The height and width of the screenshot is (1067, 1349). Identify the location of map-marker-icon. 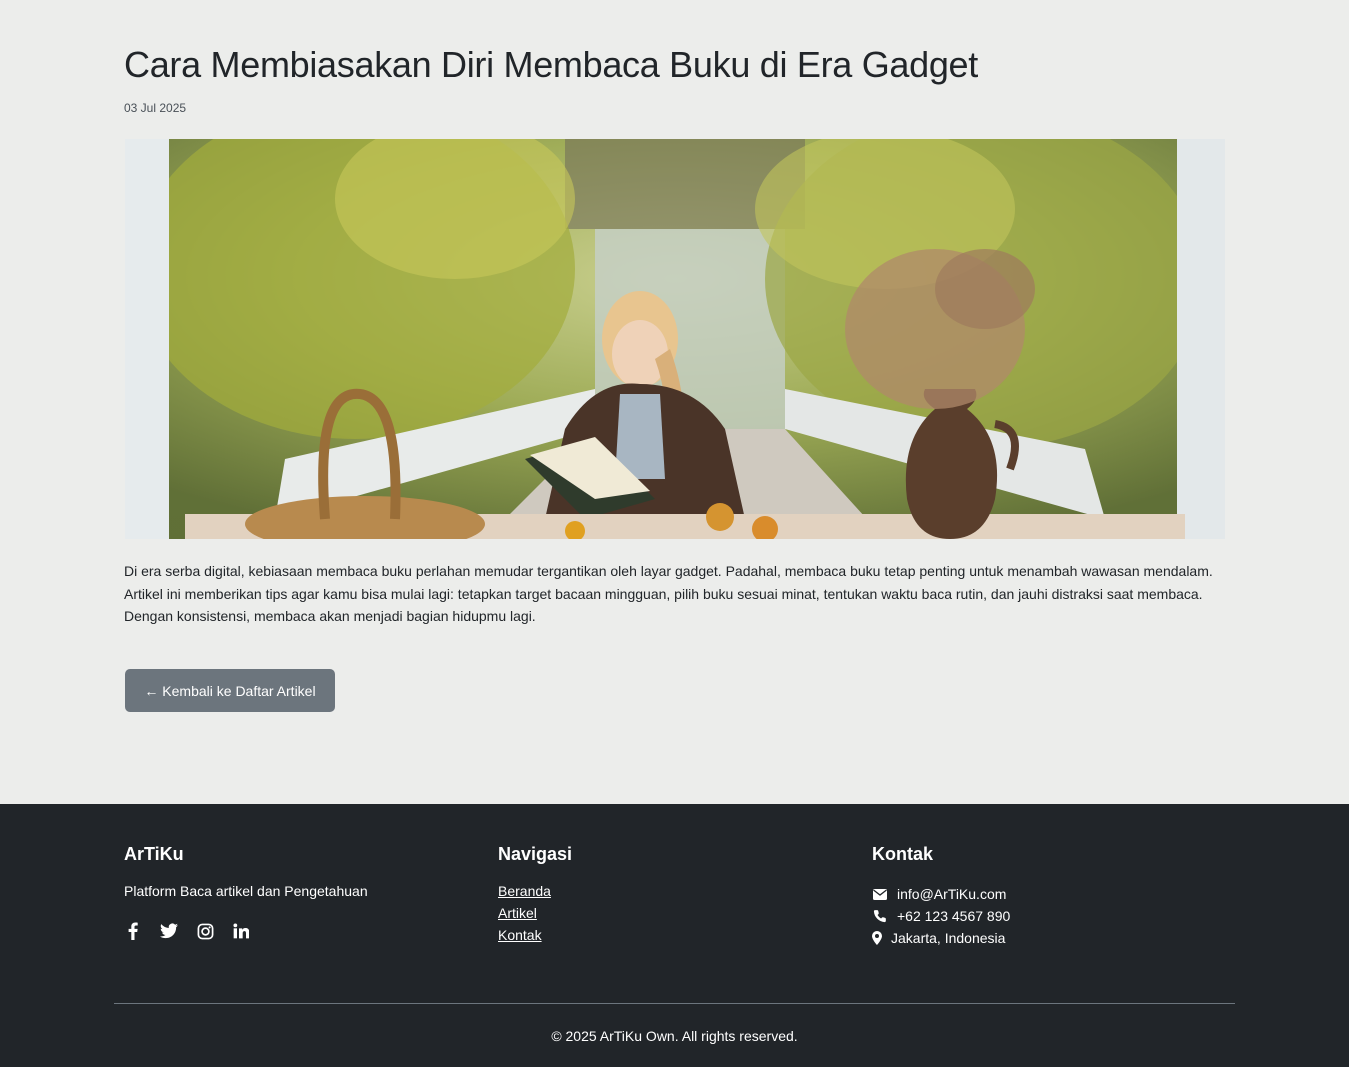
(877, 938).